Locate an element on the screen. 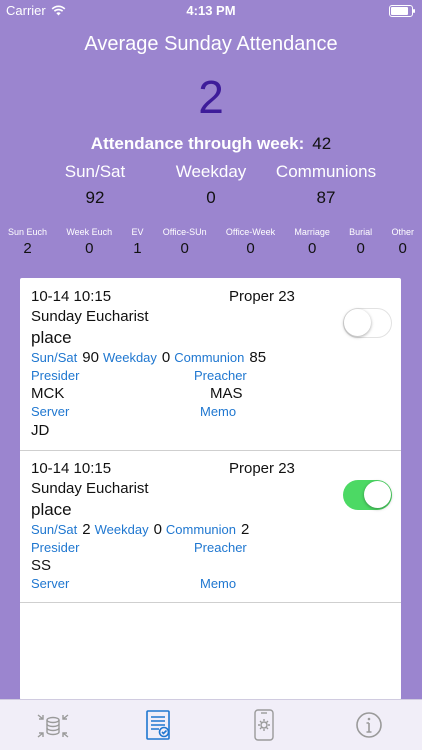 The image size is (422, 750). category-label: Burial is located at coordinates (361, 232).